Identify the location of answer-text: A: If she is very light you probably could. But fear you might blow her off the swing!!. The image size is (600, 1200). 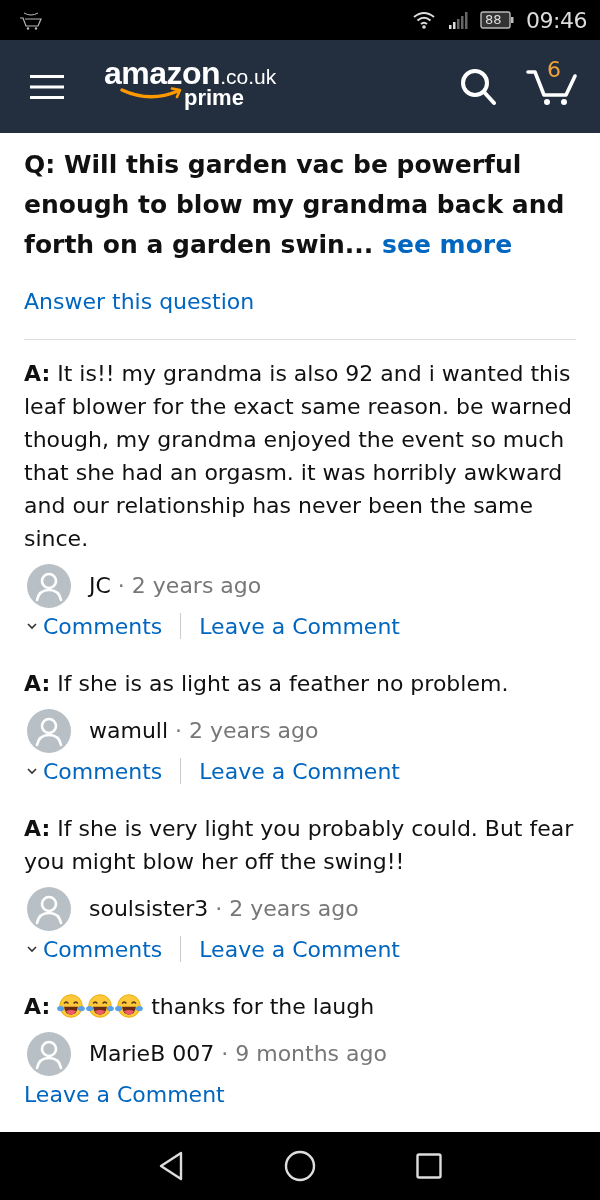
(299, 845).